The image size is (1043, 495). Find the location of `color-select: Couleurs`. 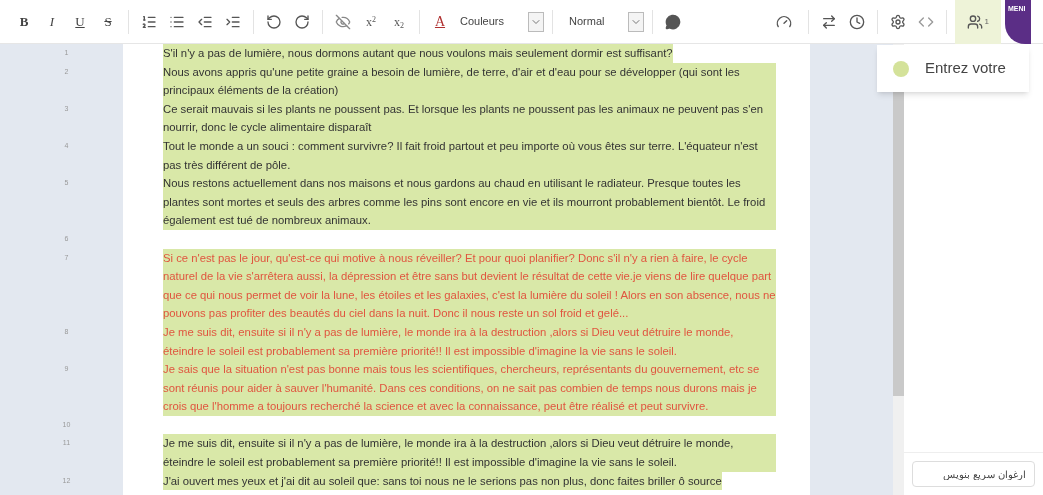

color-select: Couleurs is located at coordinates (500, 21).